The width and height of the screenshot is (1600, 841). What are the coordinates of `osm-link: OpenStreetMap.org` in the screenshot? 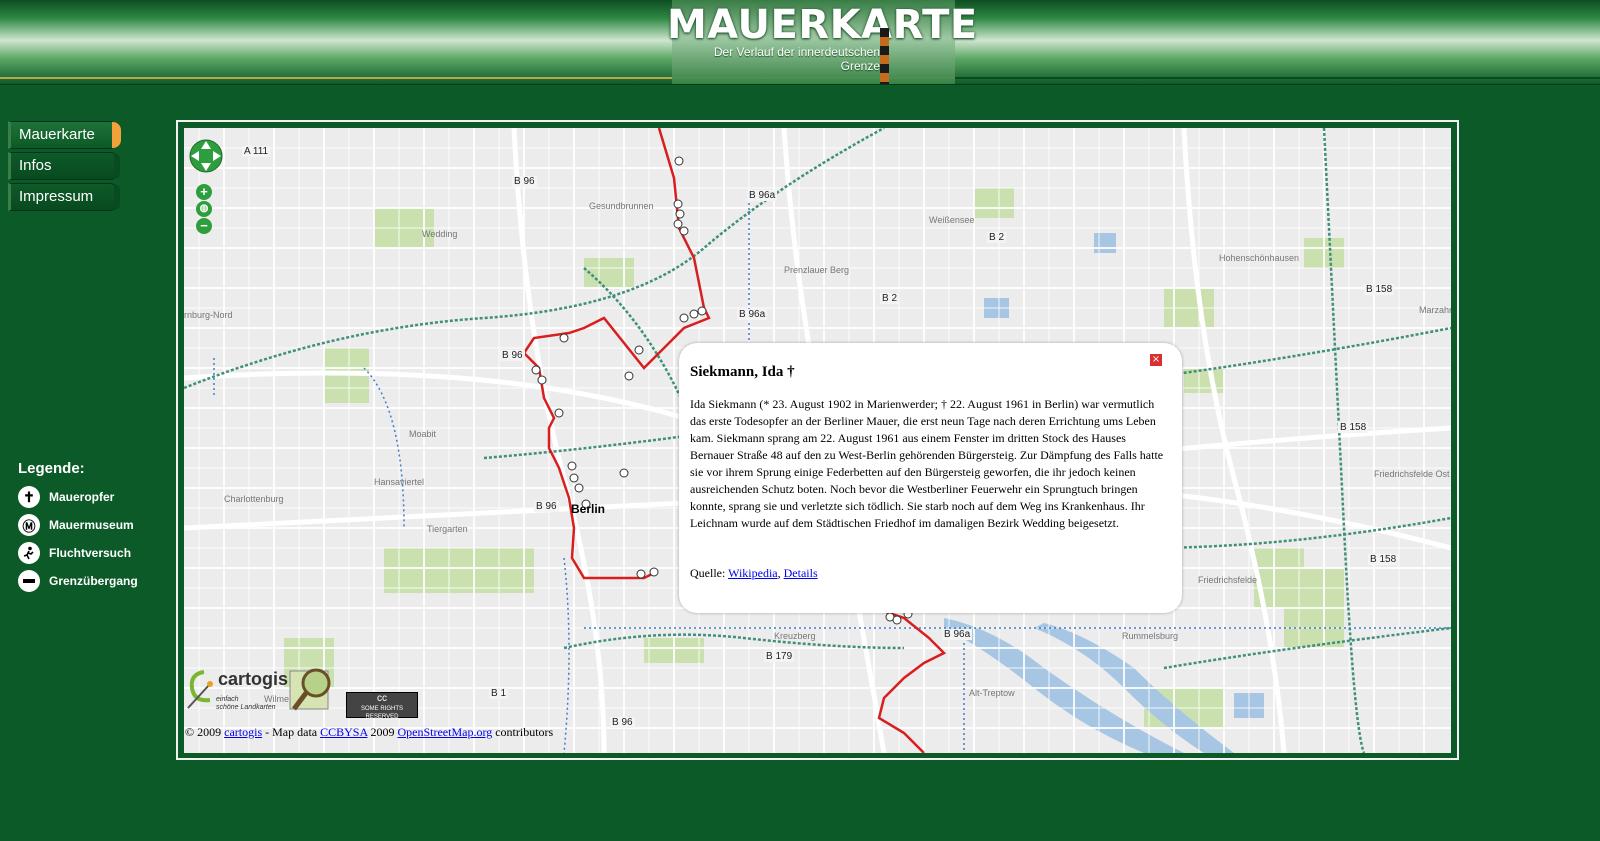 It's located at (444, 732).